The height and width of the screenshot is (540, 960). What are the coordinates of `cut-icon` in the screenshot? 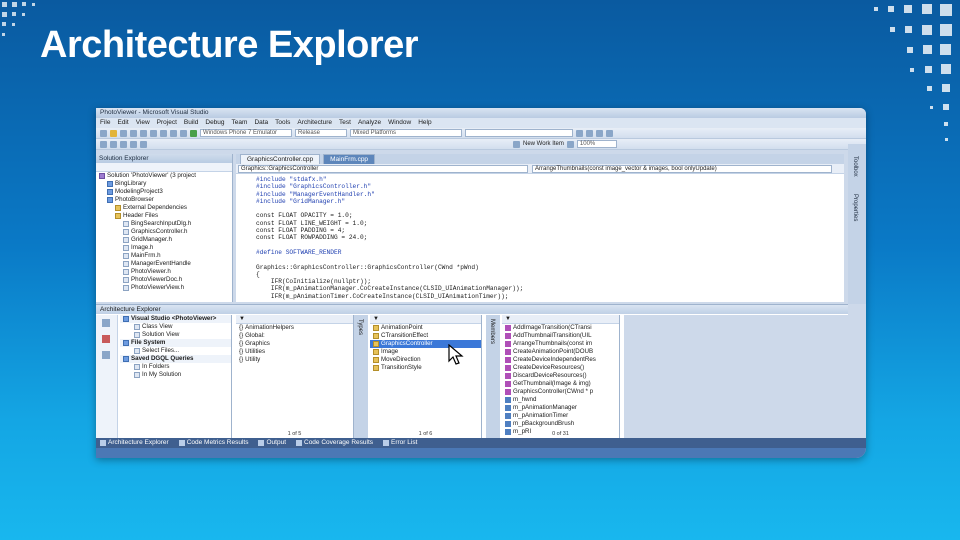 It's located at (143, 133).